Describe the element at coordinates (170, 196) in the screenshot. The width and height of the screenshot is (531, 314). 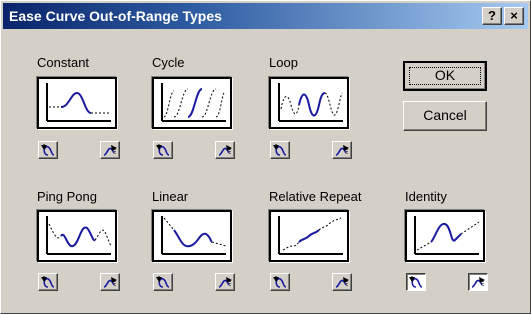
I see `linear-label: Linear` at that location.